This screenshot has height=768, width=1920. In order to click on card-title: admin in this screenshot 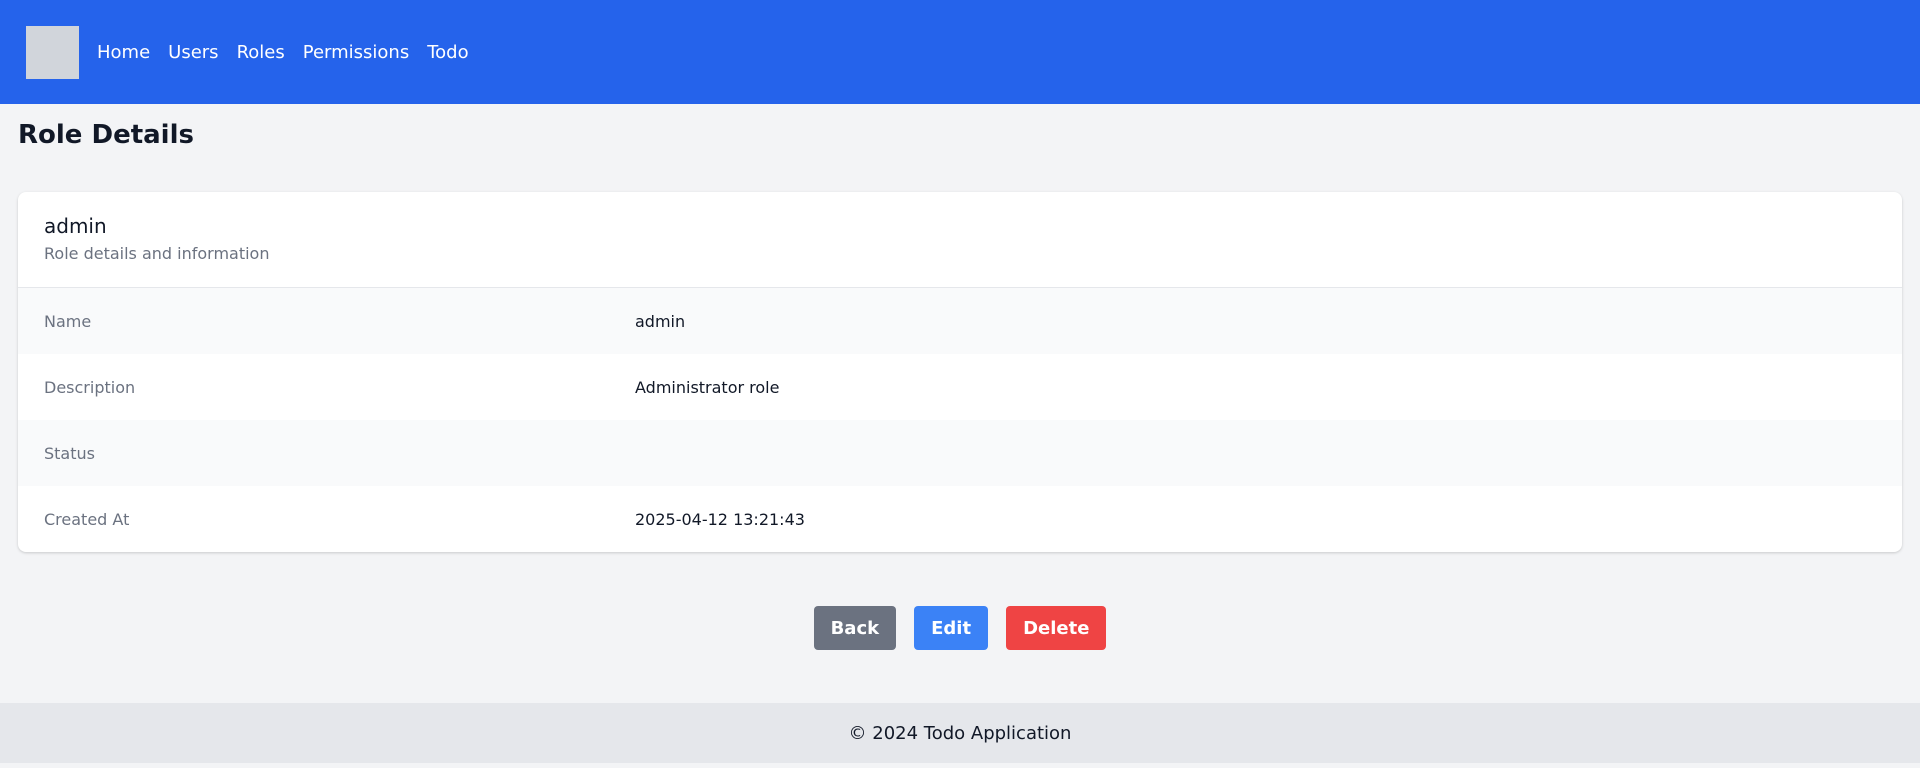, I will do `click(75, 226)`.